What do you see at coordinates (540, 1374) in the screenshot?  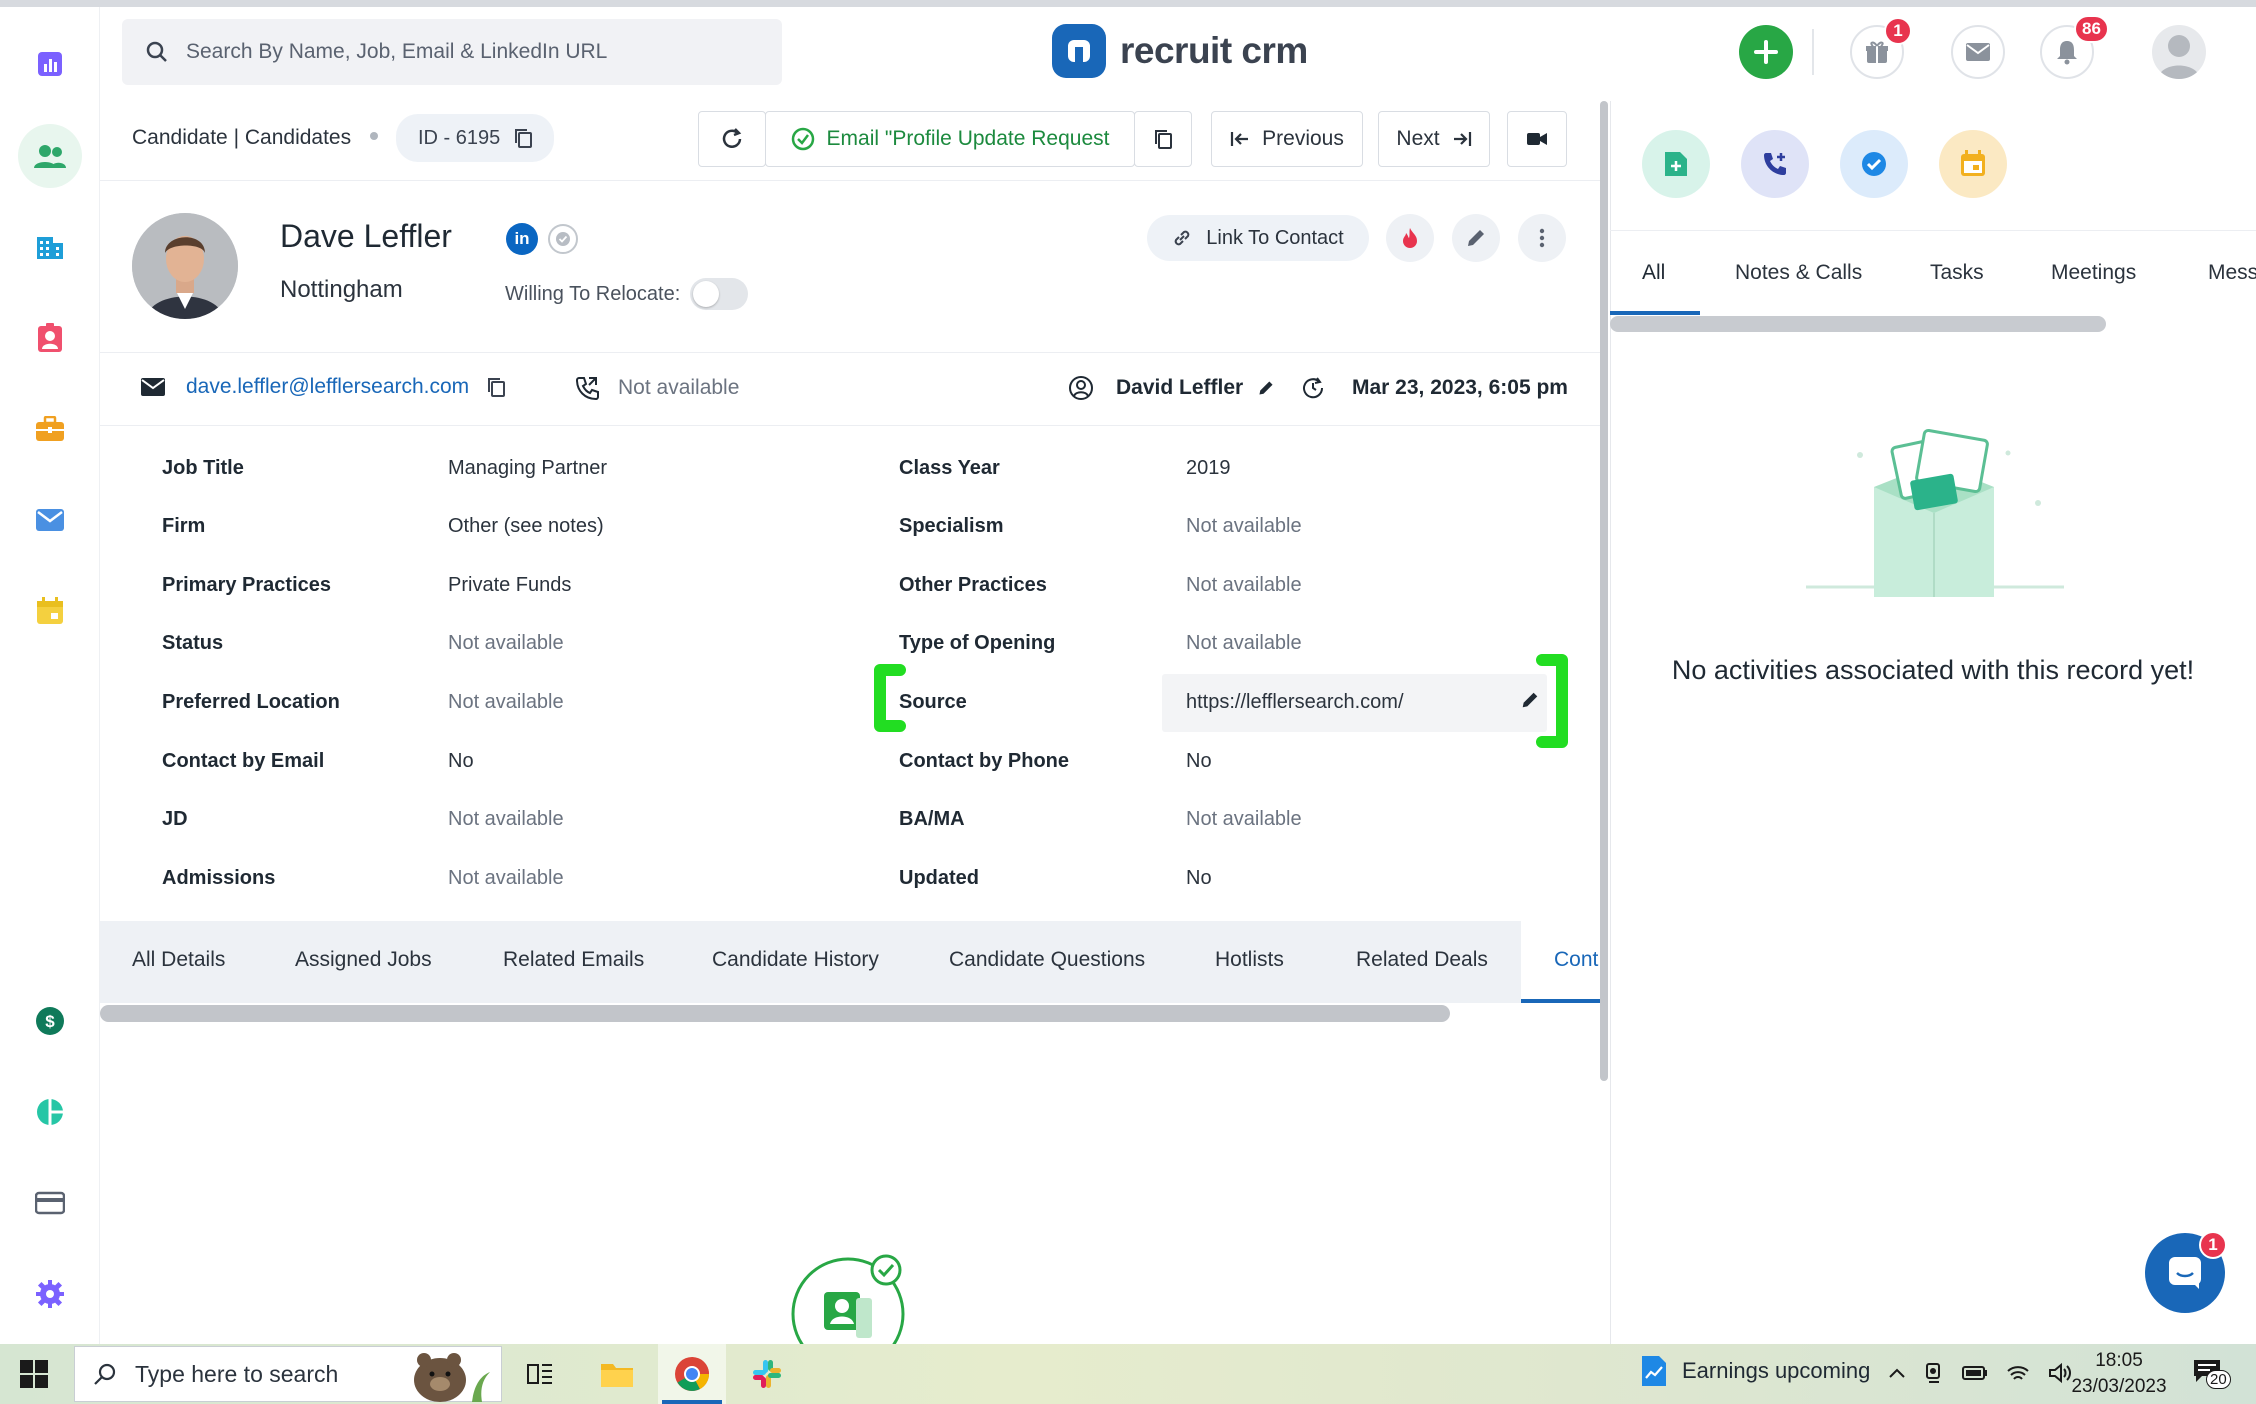 I see `task-view-icon` at bounding box center [540, 1374].